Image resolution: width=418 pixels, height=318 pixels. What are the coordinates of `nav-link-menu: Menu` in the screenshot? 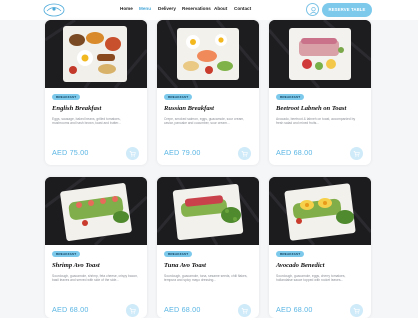 It's located at (145, 8).